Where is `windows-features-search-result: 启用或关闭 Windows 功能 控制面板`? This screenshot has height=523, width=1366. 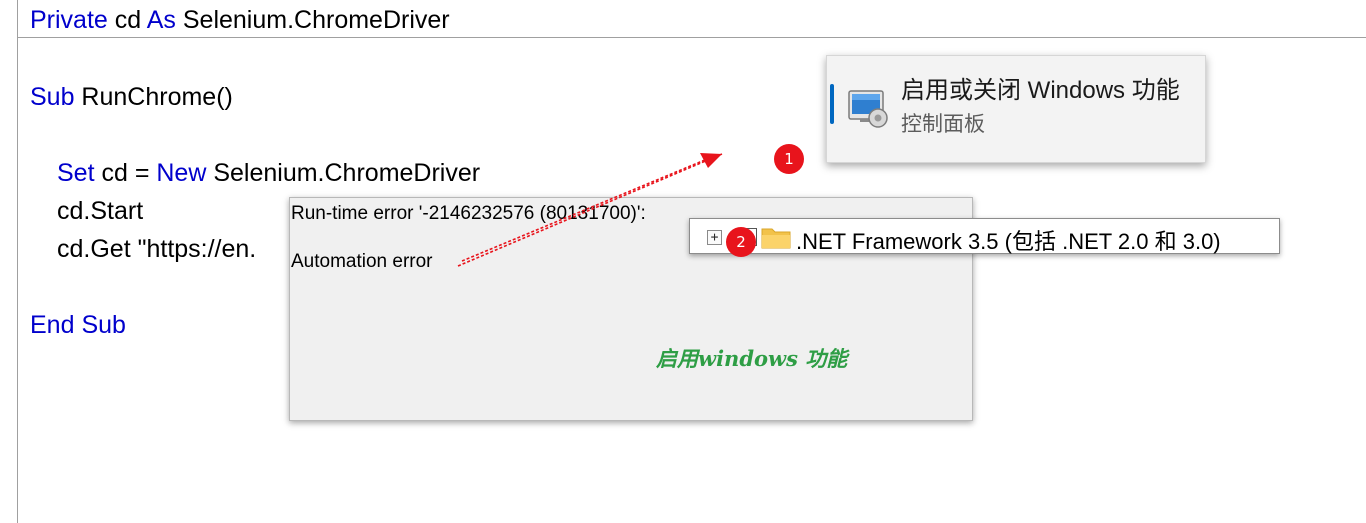
windows-features-search-result: 启用或关闭 Windows 功能 控制面板 is located at coordinates (1016, 109).